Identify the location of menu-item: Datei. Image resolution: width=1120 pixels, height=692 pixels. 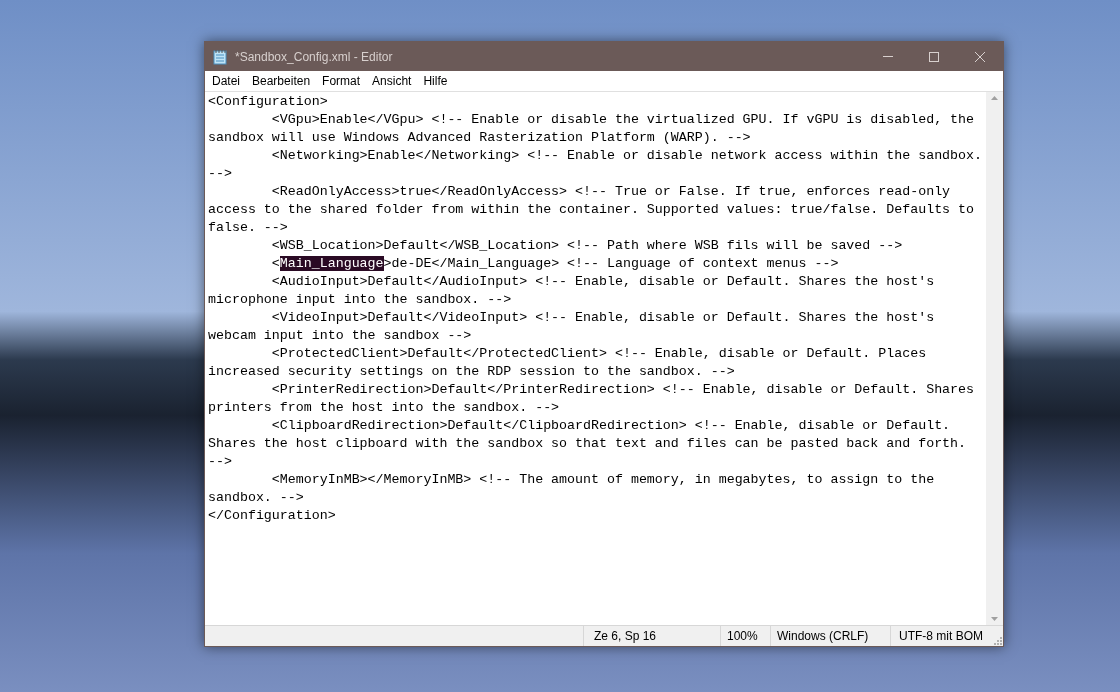
(226, 81).